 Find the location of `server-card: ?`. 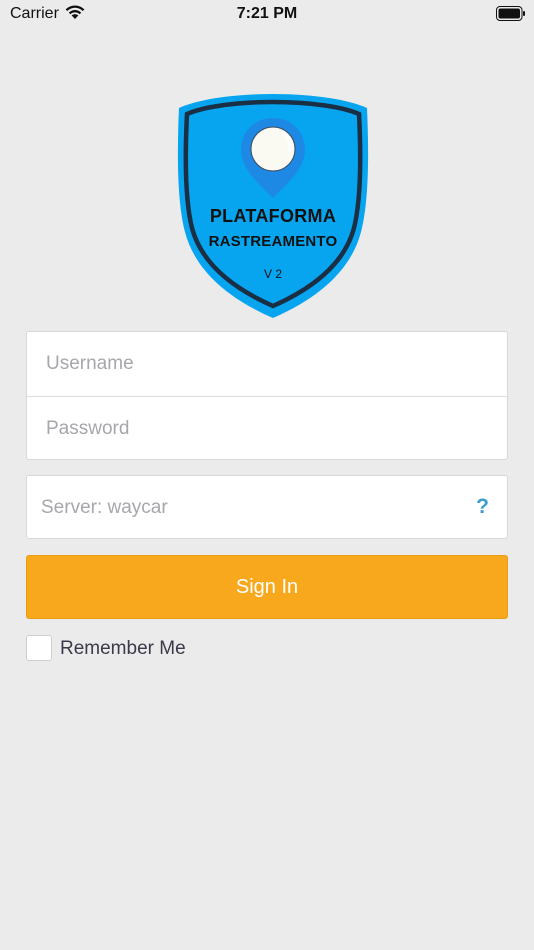

server-card: ? is located at coordinates (267, 507).